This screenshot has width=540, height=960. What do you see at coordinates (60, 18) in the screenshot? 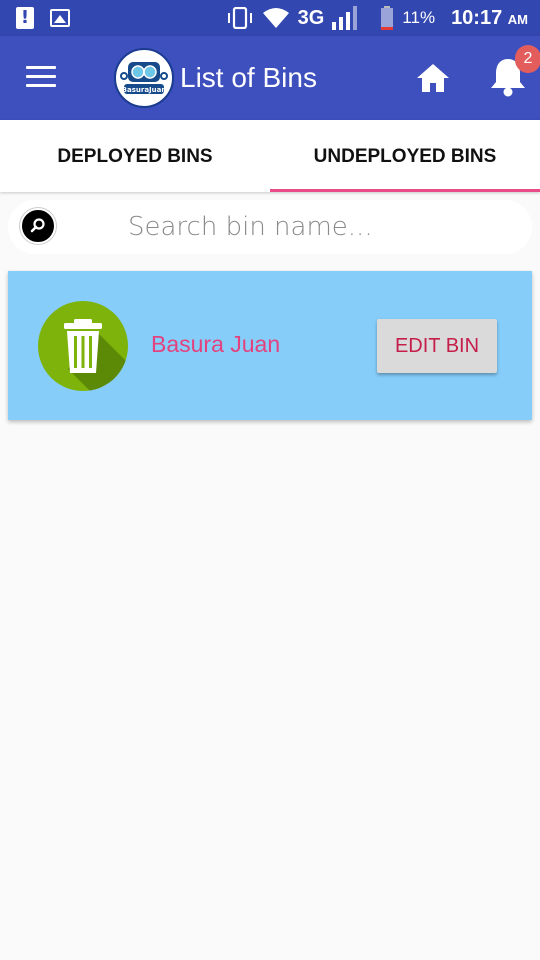
I see `image-notification-icon` at bounding box center [60, 18].